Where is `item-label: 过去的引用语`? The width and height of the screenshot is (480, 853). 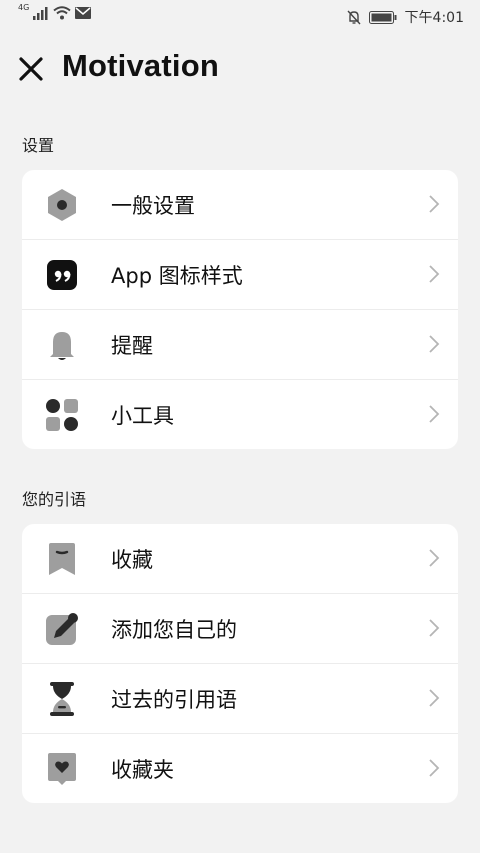 item-label: 过去的引用语 is located at coordinates (174, 700).